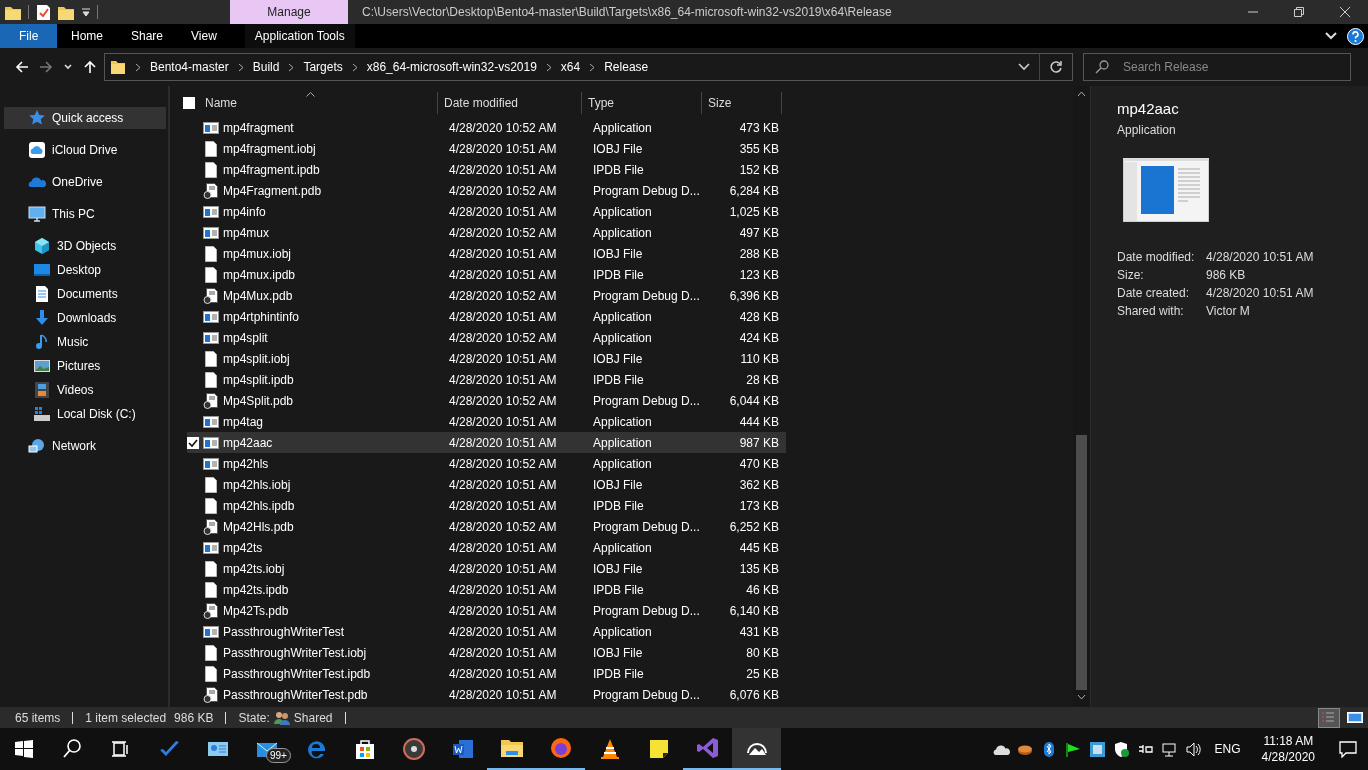 Image resolution: width=1368 pixels, height=770 pixels. Describe the element at coordinates (90, 67) in the screenshot. I see `up-arrow-icon` at that location.